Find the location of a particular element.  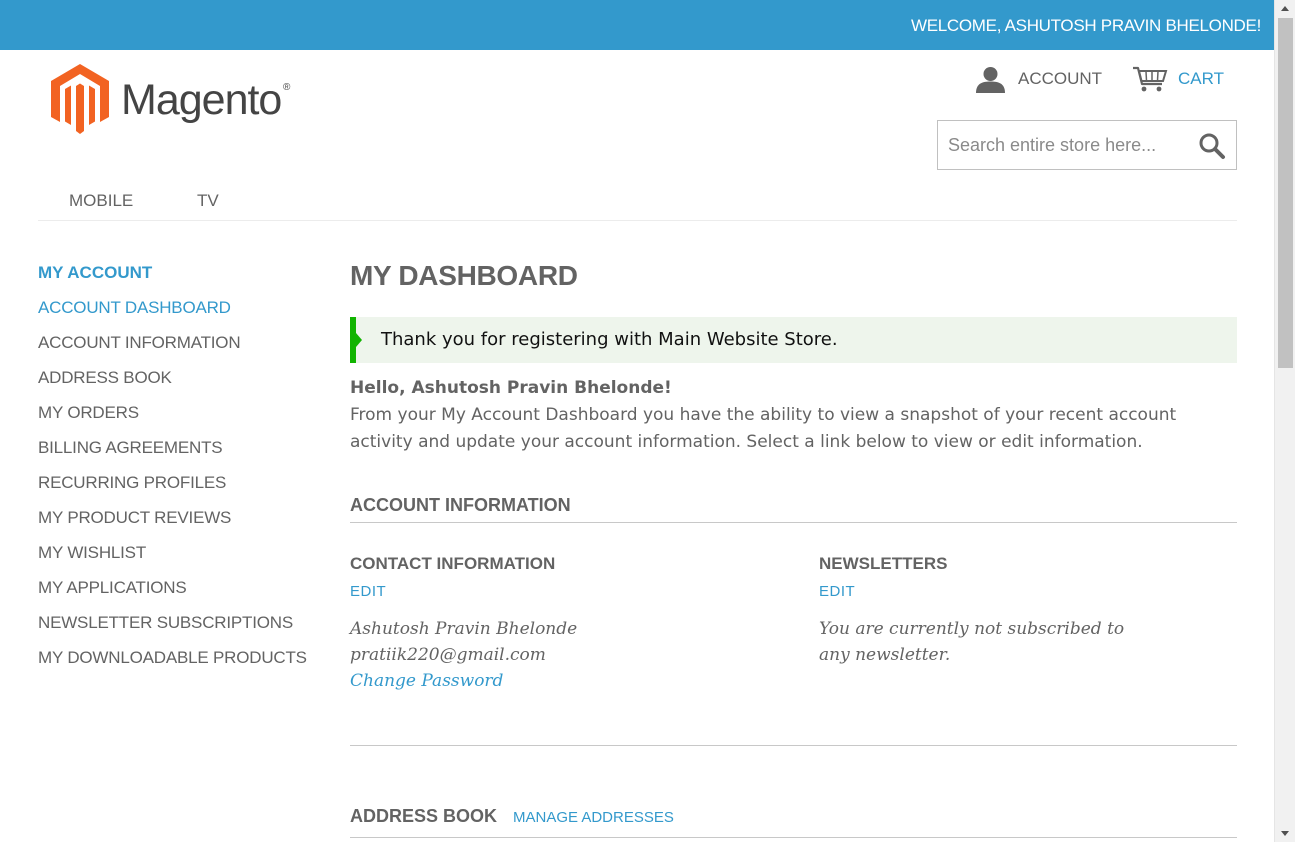

magento-logo-icon is located at coordinates (80, 99).